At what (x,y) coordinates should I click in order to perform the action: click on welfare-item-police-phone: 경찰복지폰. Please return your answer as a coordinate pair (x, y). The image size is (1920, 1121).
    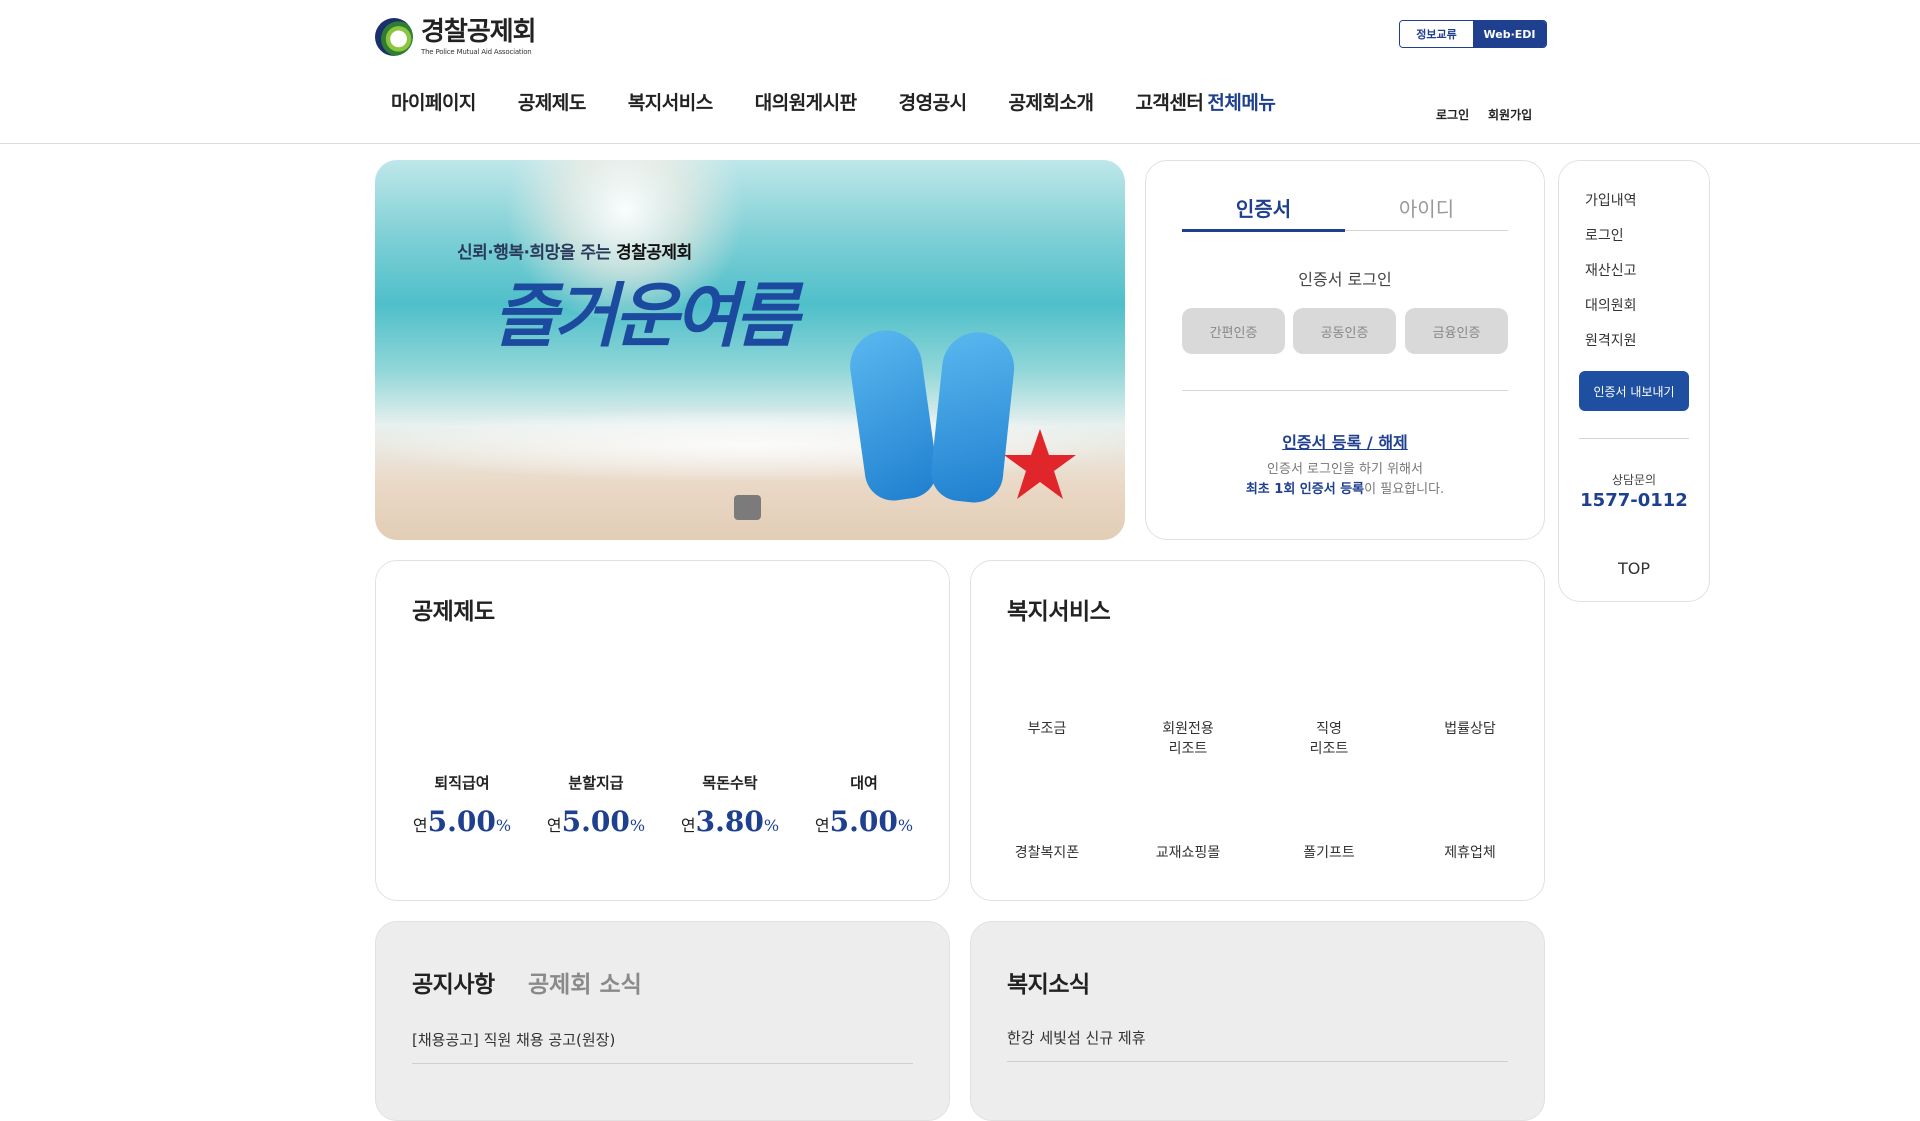
    Looking at the image, I should click on (1047, 853).